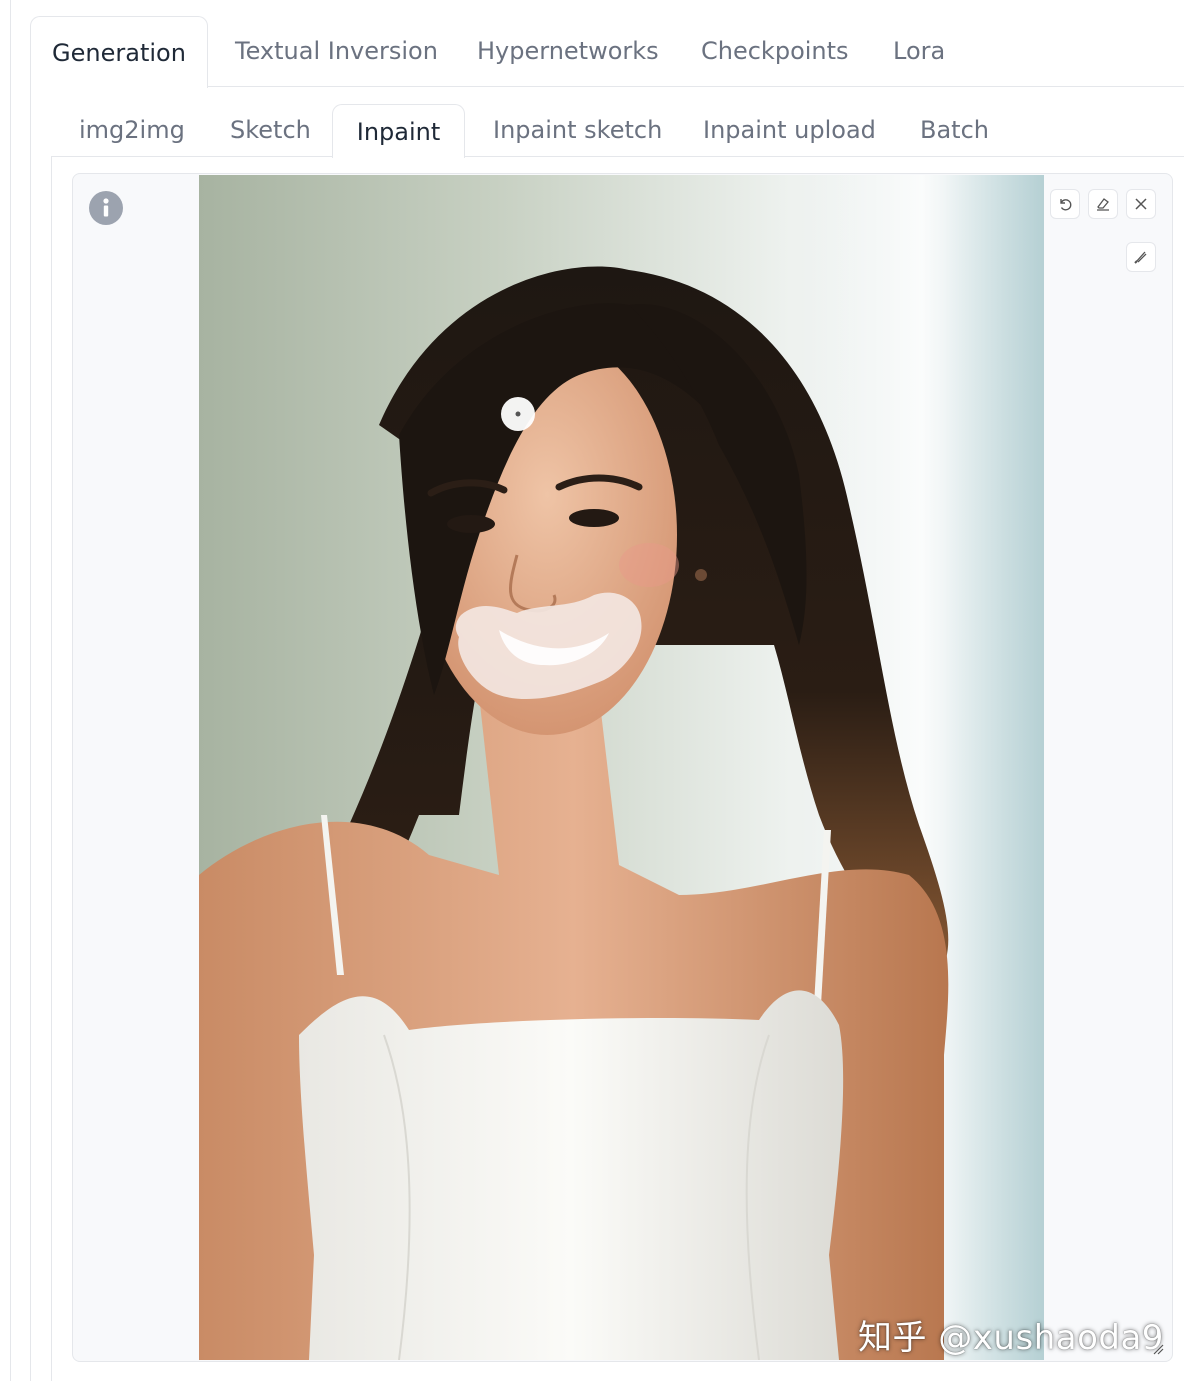 The width and height of the screenshot is (1184, 1381). I want to click on tab-hypernetworks: Hypernetworks, so click(568, 51).